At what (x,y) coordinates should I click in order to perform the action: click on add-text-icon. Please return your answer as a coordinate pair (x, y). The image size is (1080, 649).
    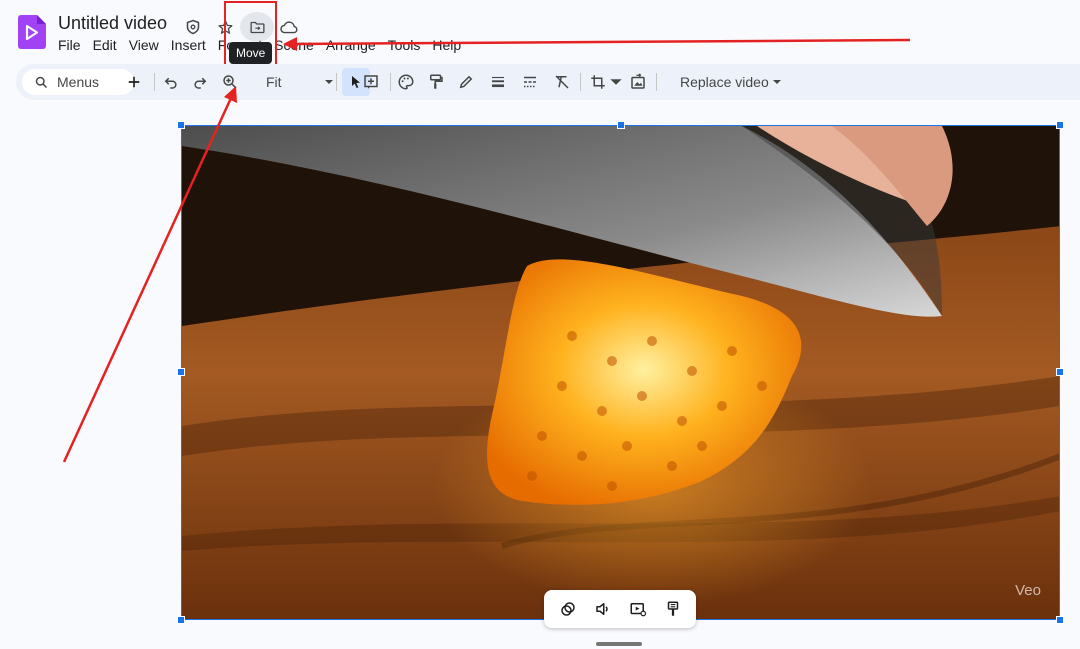
    Looking at the image, I should click on (371, 82).